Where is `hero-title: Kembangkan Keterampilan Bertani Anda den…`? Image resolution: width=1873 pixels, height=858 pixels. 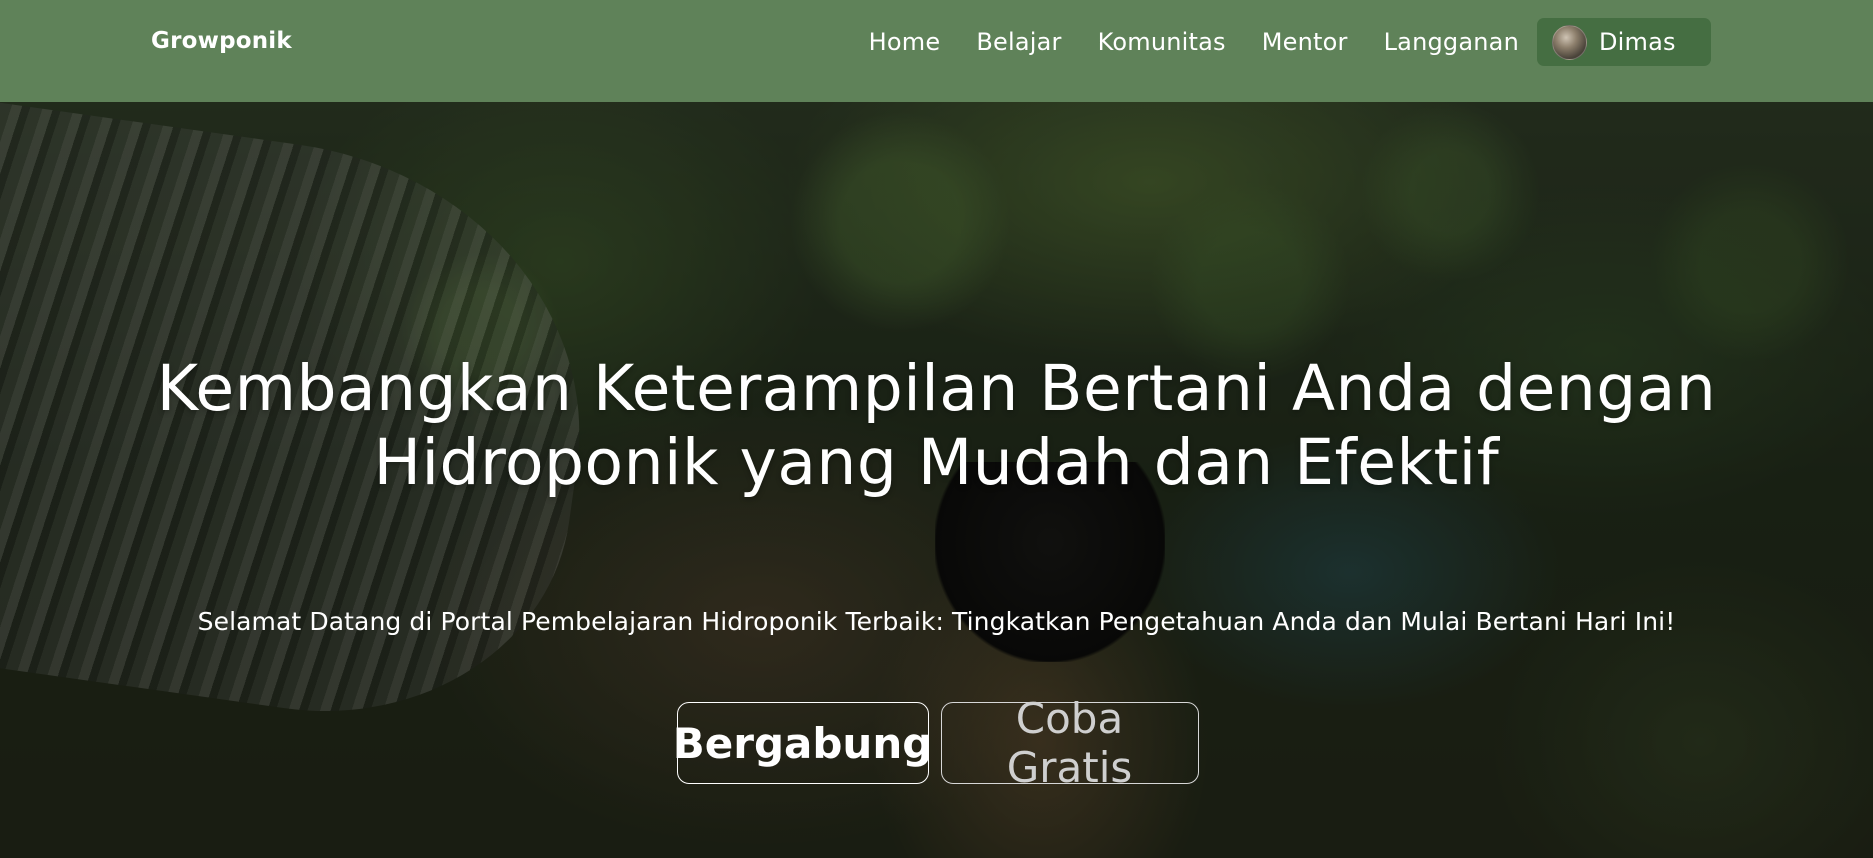
hero-title: Kembangkan Keterampilan Bertani Anda den… is located at coordinates (936, 425).